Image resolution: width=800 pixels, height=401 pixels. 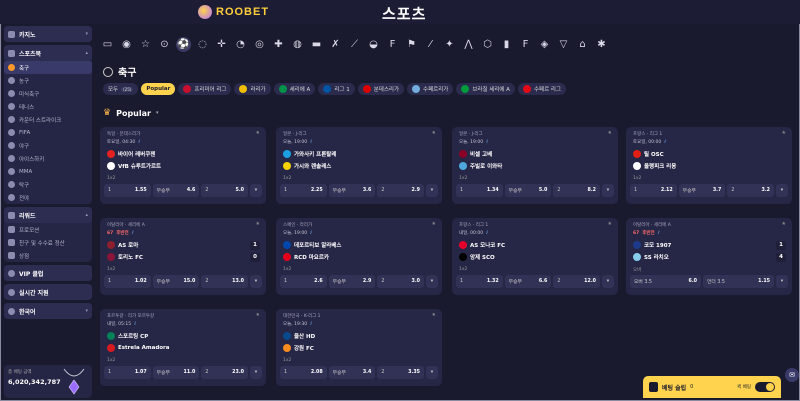 What do you see at coordinates (479, 190) in the screenshot?
I see `odds-button: 1 1.34` at bounding box center [479, 190].